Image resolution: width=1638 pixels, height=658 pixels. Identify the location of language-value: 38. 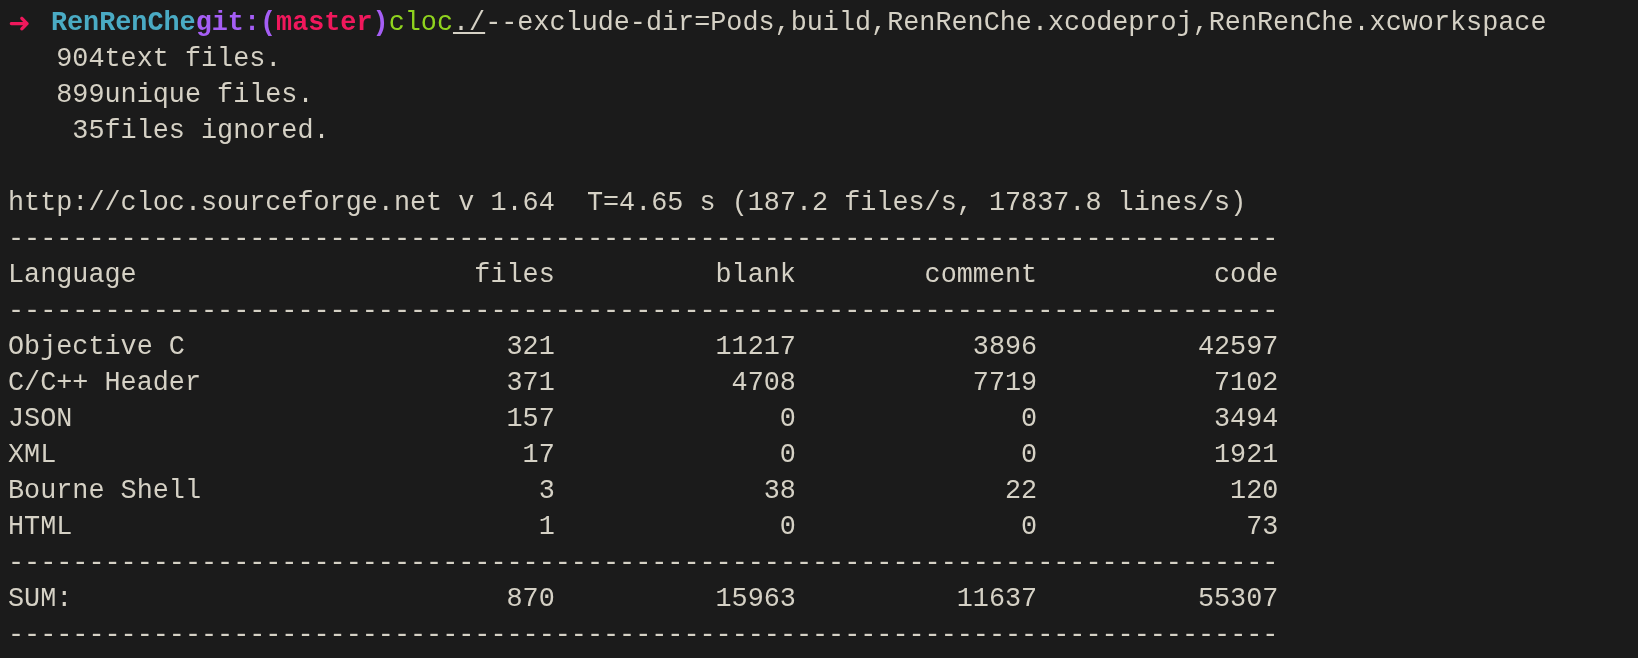
(779, 491).